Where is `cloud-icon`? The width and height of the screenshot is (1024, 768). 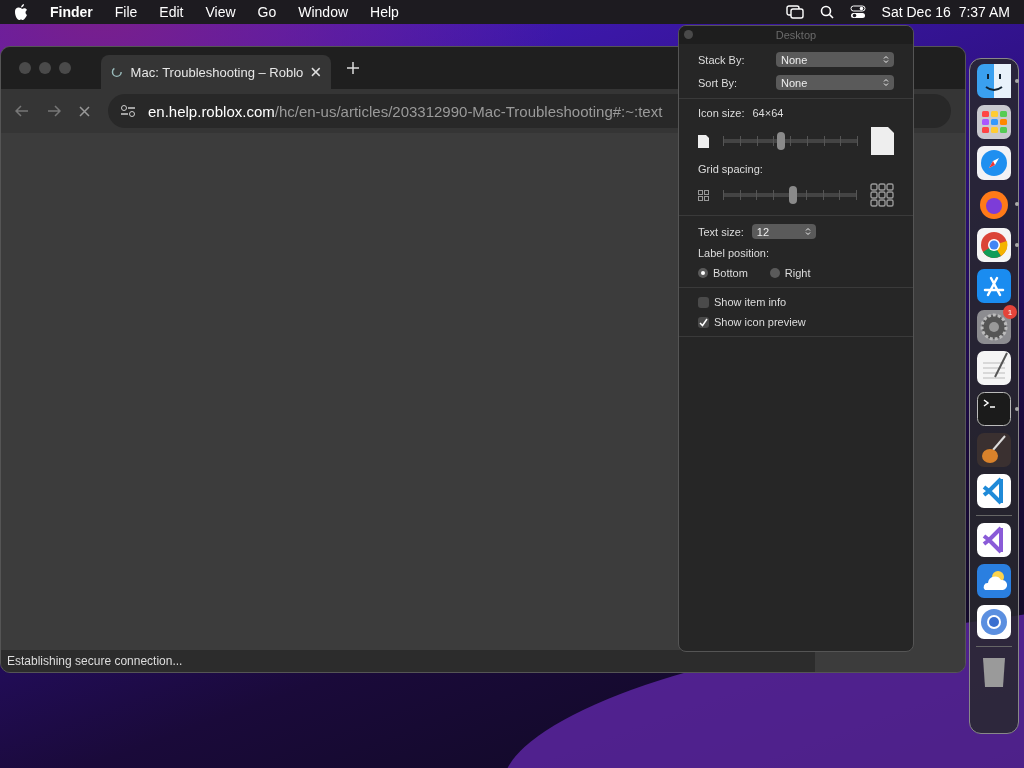 cloud-icon is located at coordinates (994, 581).